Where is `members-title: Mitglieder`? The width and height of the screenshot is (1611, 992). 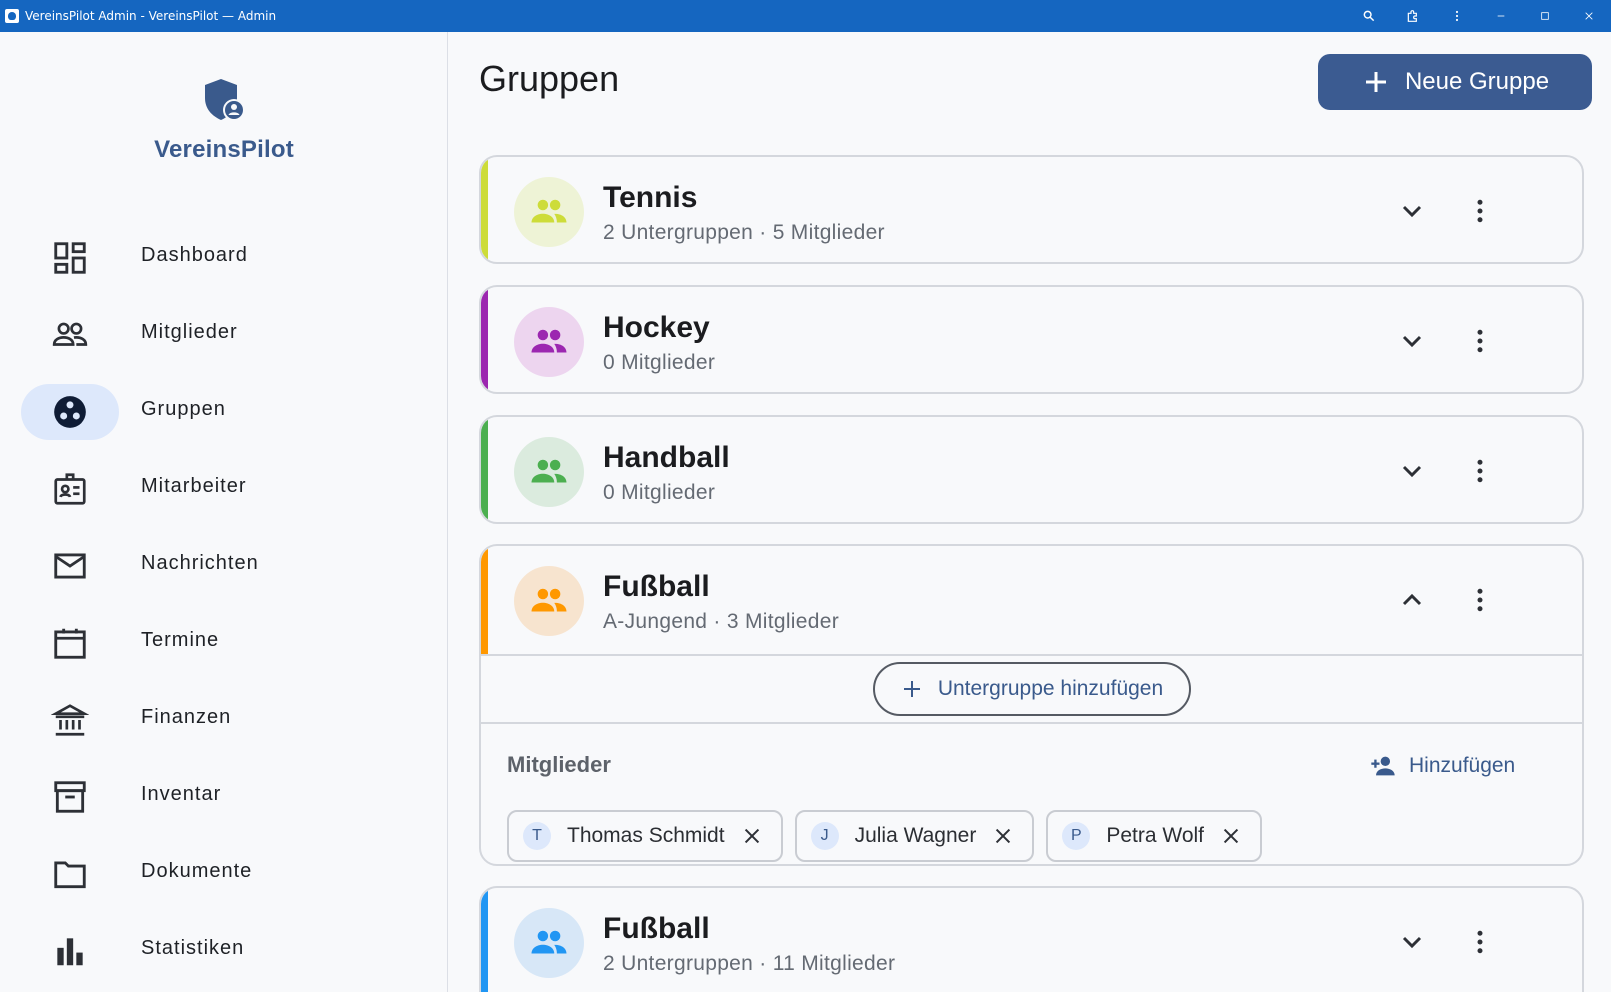
members-title: Mitglieder is located at coordinates (559, 764).